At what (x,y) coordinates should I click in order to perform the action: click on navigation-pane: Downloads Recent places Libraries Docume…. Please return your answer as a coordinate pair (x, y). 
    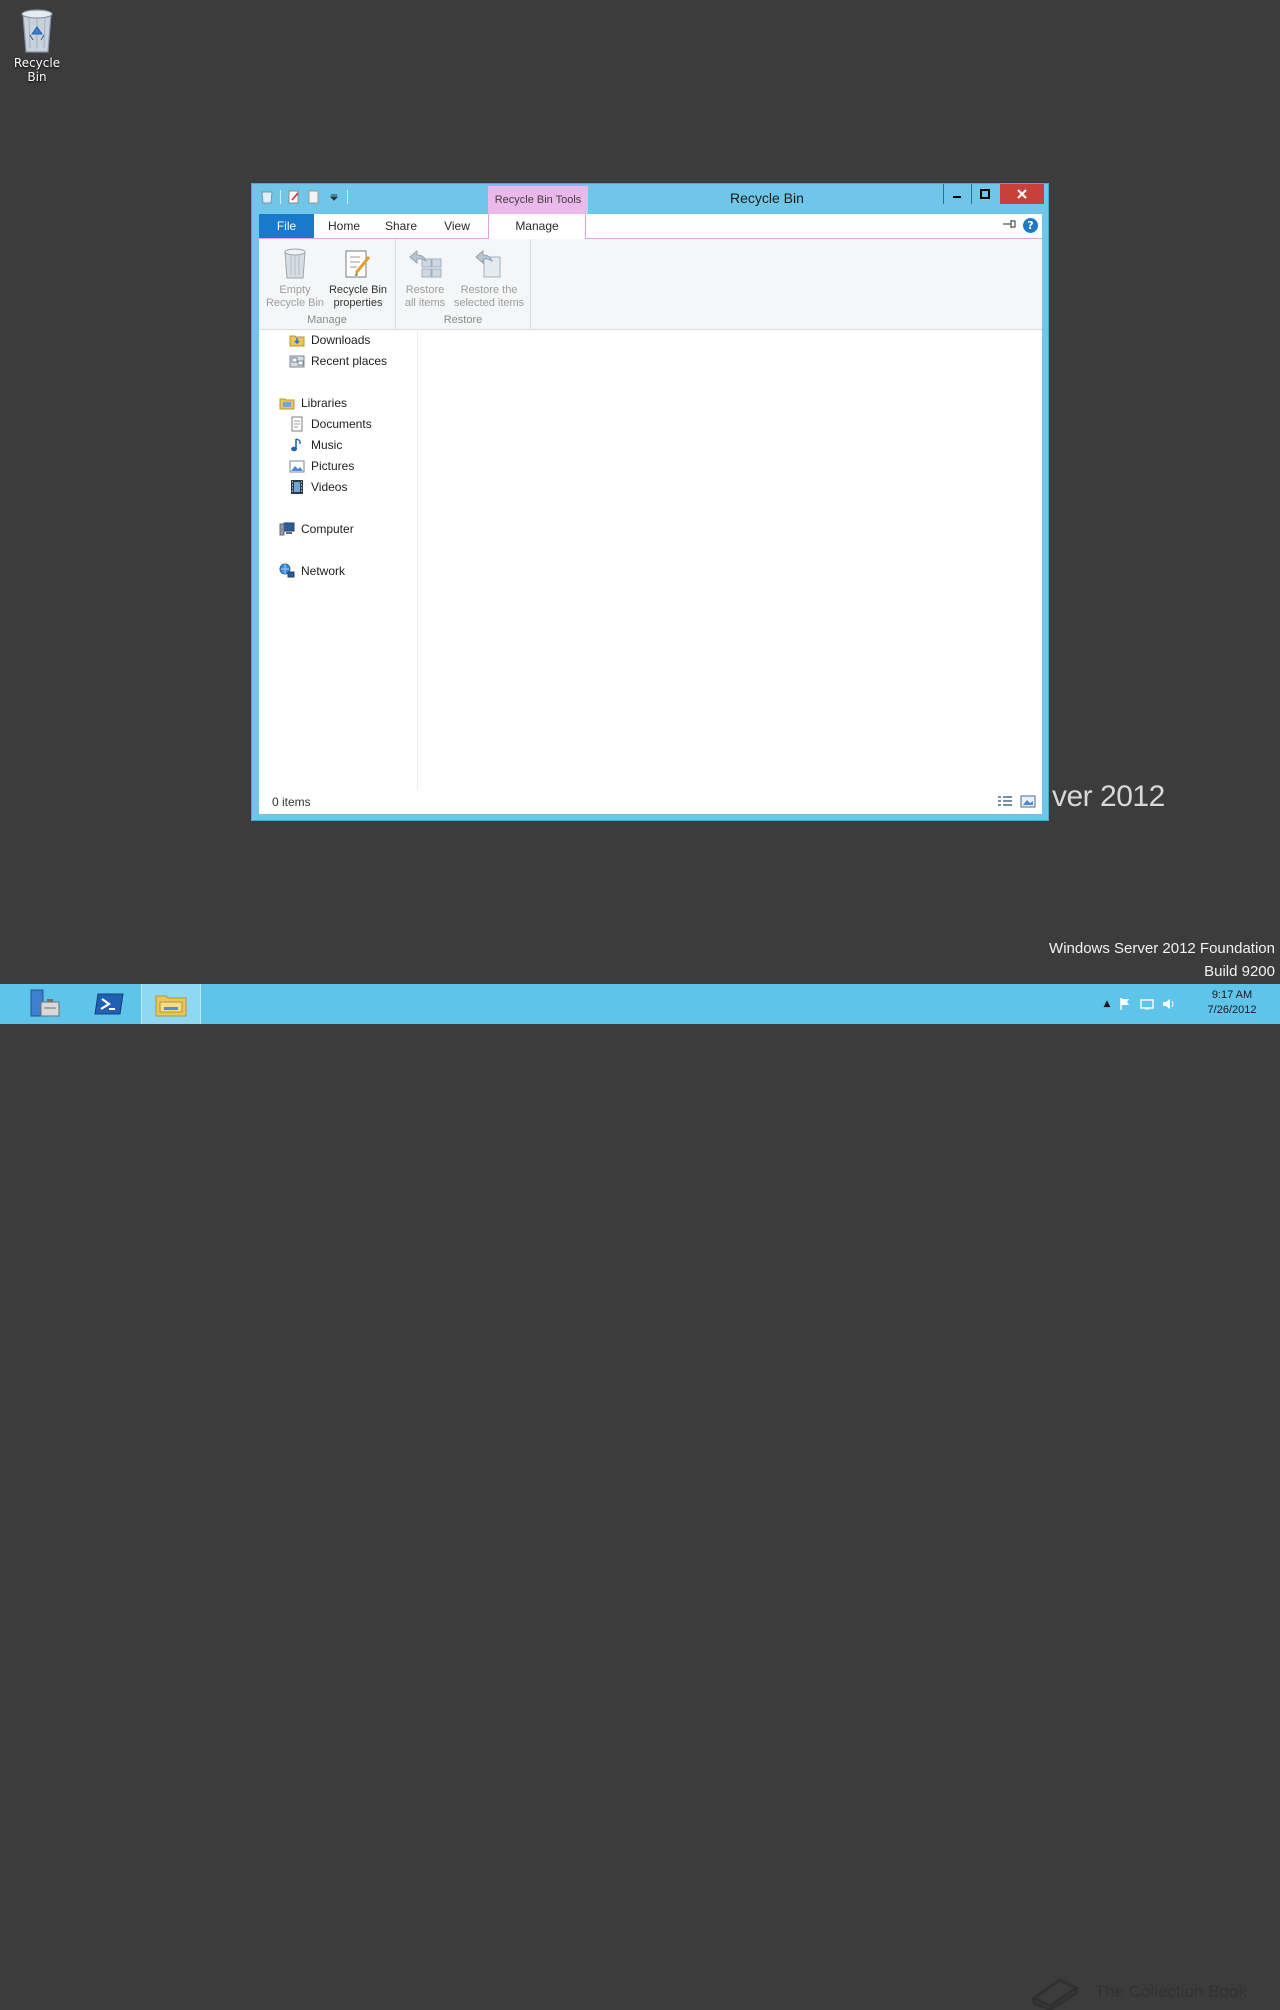
    Looking at the image, I should click on (338, 560).